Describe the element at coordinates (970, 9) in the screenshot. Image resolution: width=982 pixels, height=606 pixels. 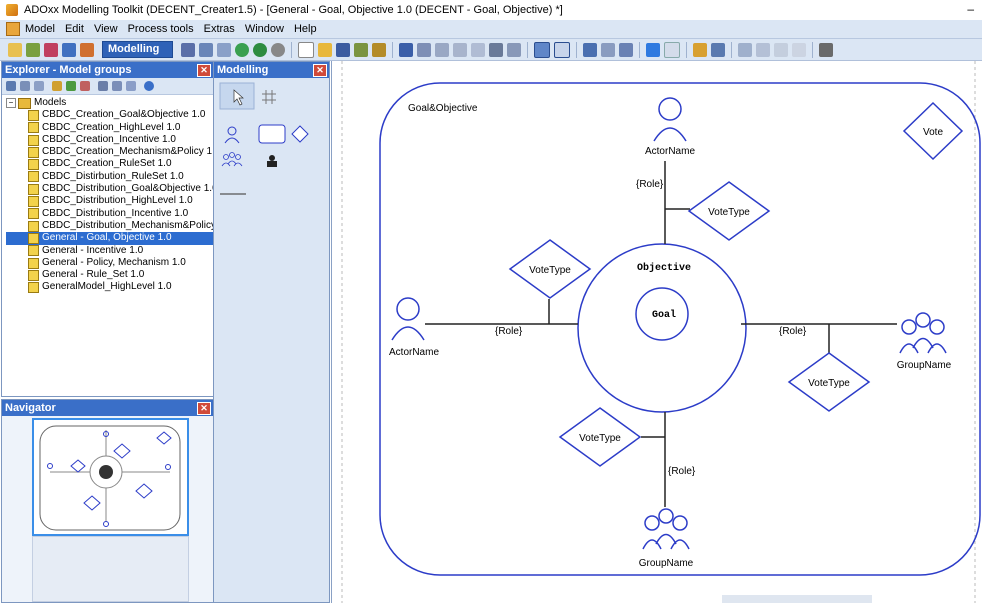
I see `minimize-button: –` at that location.